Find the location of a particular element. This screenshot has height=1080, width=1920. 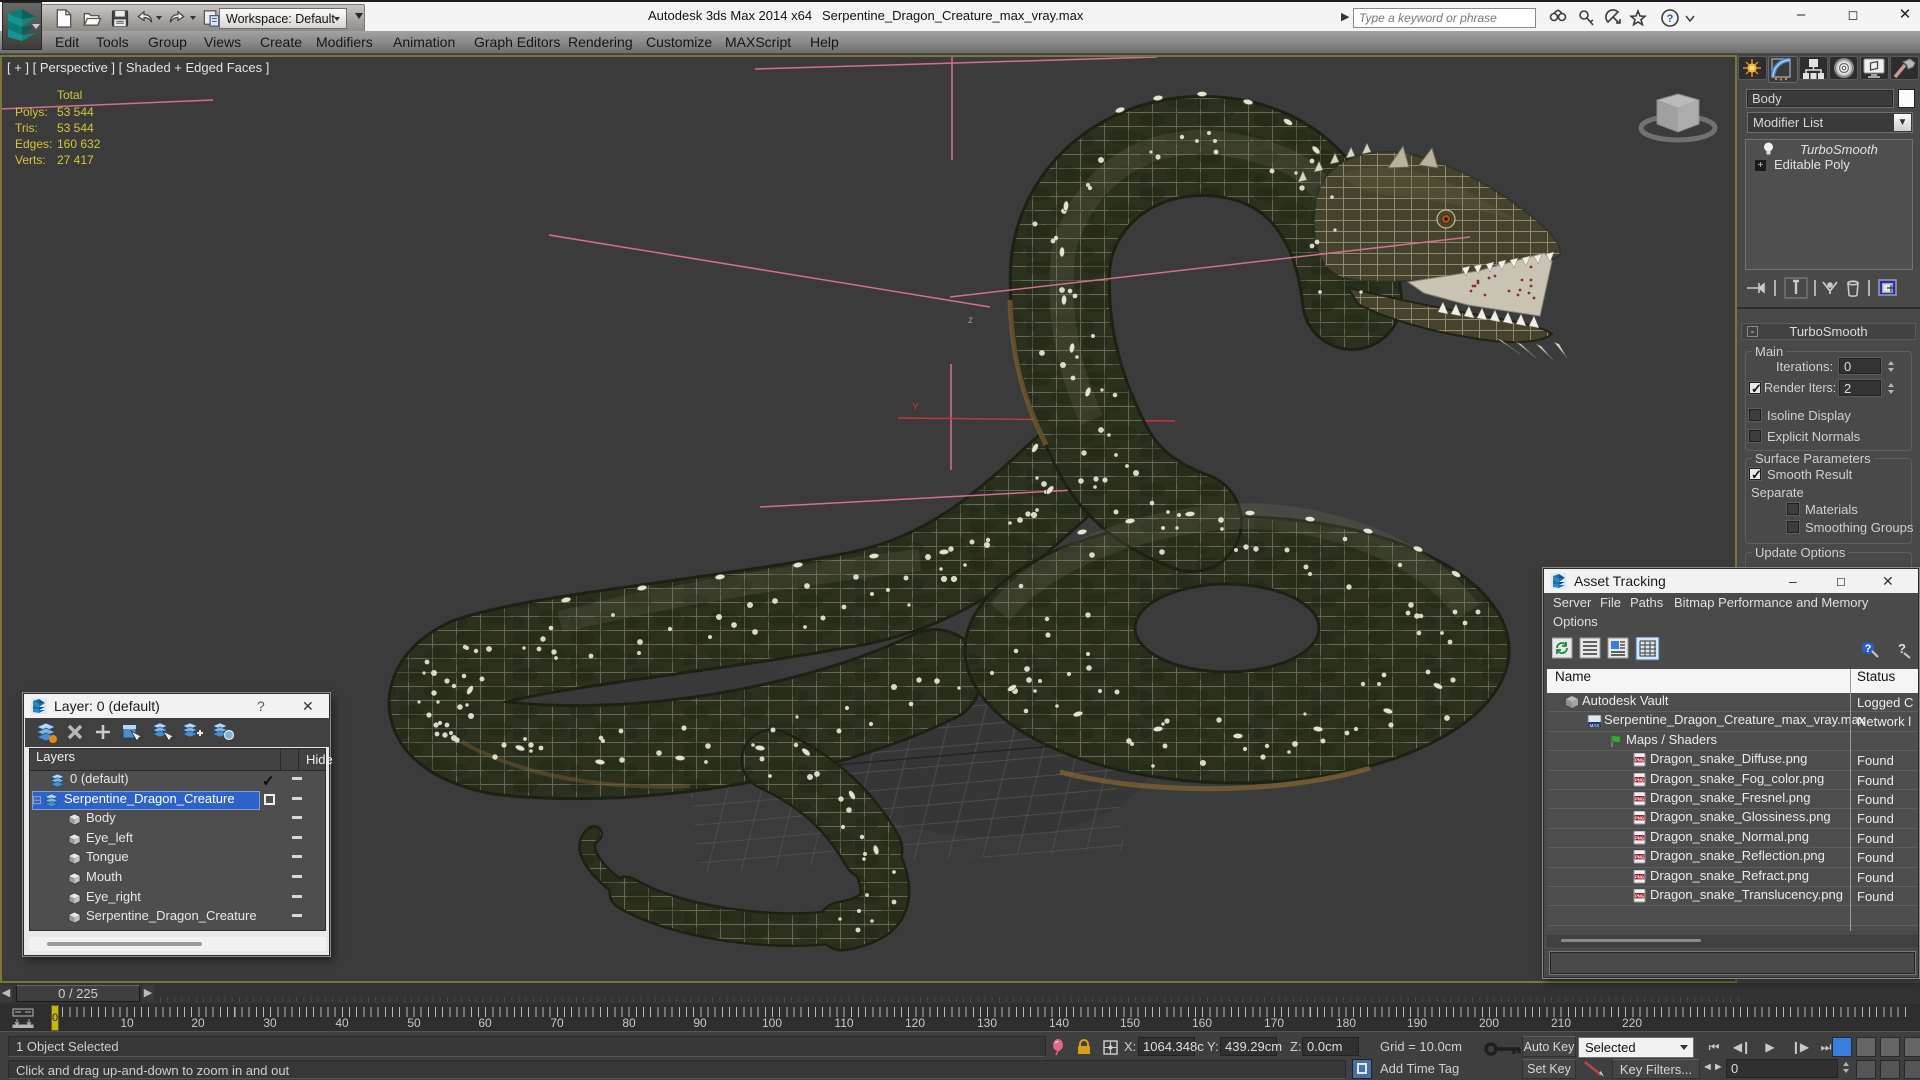

svg-text: z is located at coordinates (970, 320).